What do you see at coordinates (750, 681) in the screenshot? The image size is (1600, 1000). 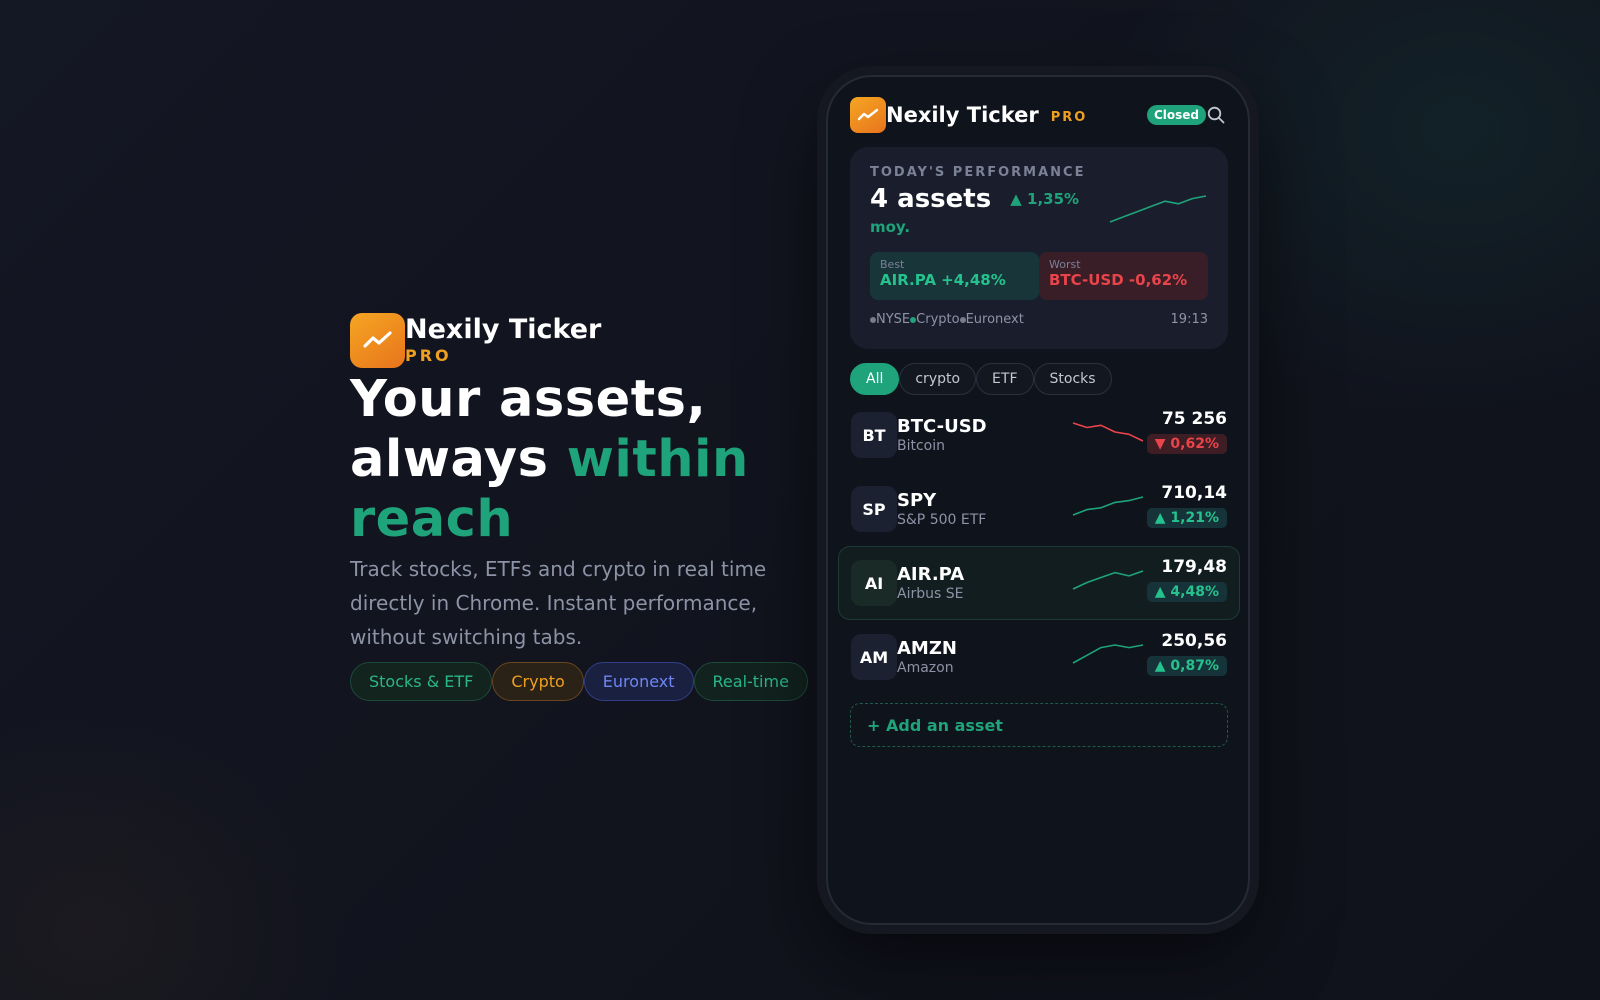 I see `tag-real-time: Real-time` at bounding box center [750, 681].